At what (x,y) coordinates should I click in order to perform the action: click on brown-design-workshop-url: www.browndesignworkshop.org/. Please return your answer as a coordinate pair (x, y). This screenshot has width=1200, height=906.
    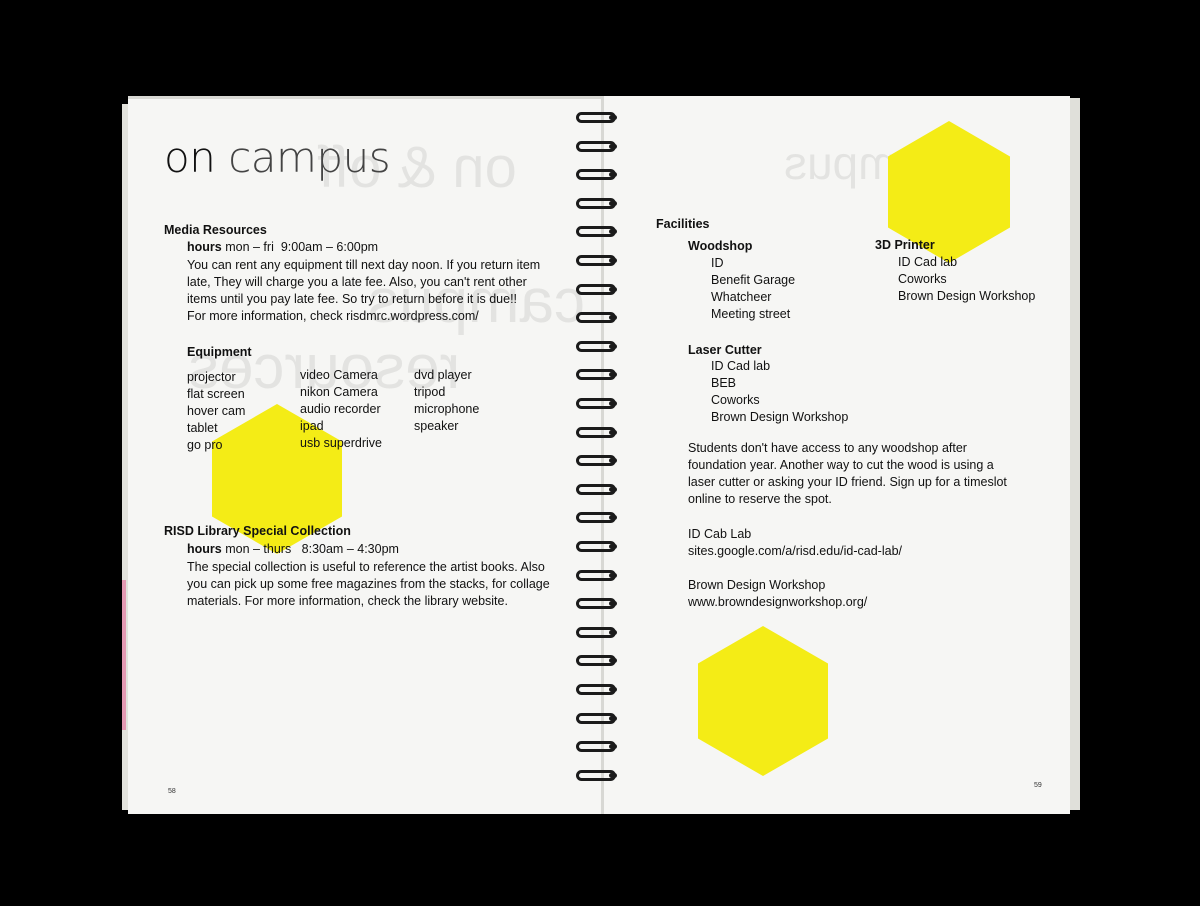
    Looking at the image, I should click on (778, 602).